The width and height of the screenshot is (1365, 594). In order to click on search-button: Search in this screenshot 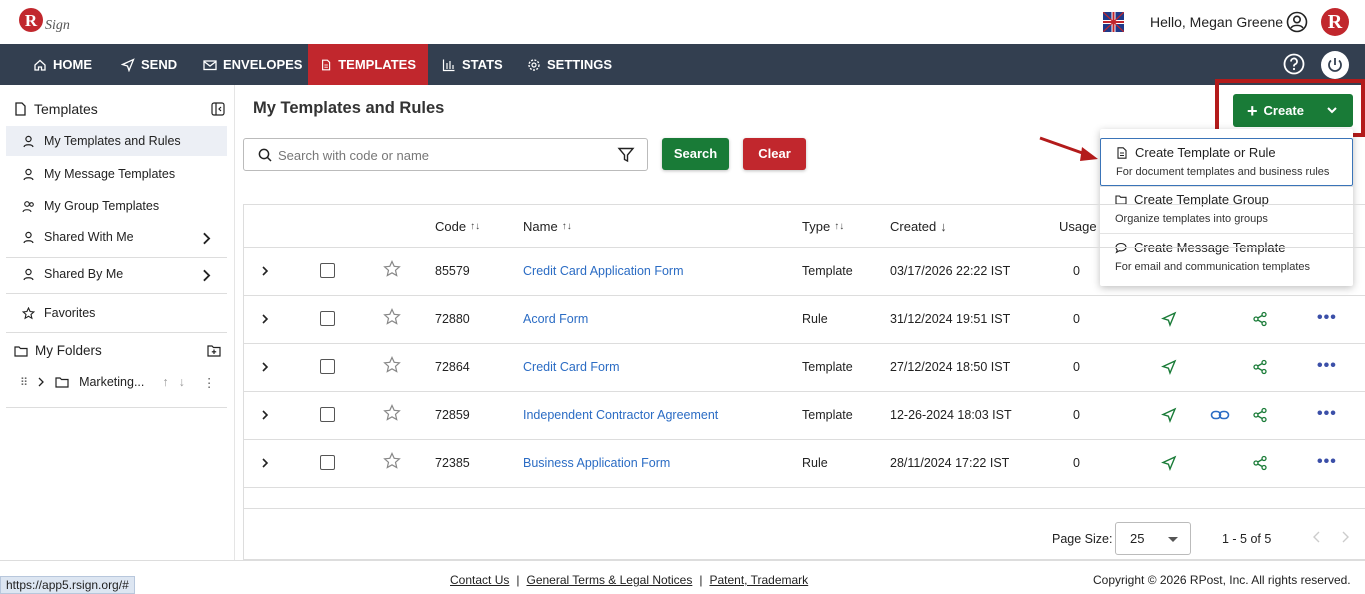, I will do `click(695, 154)`.